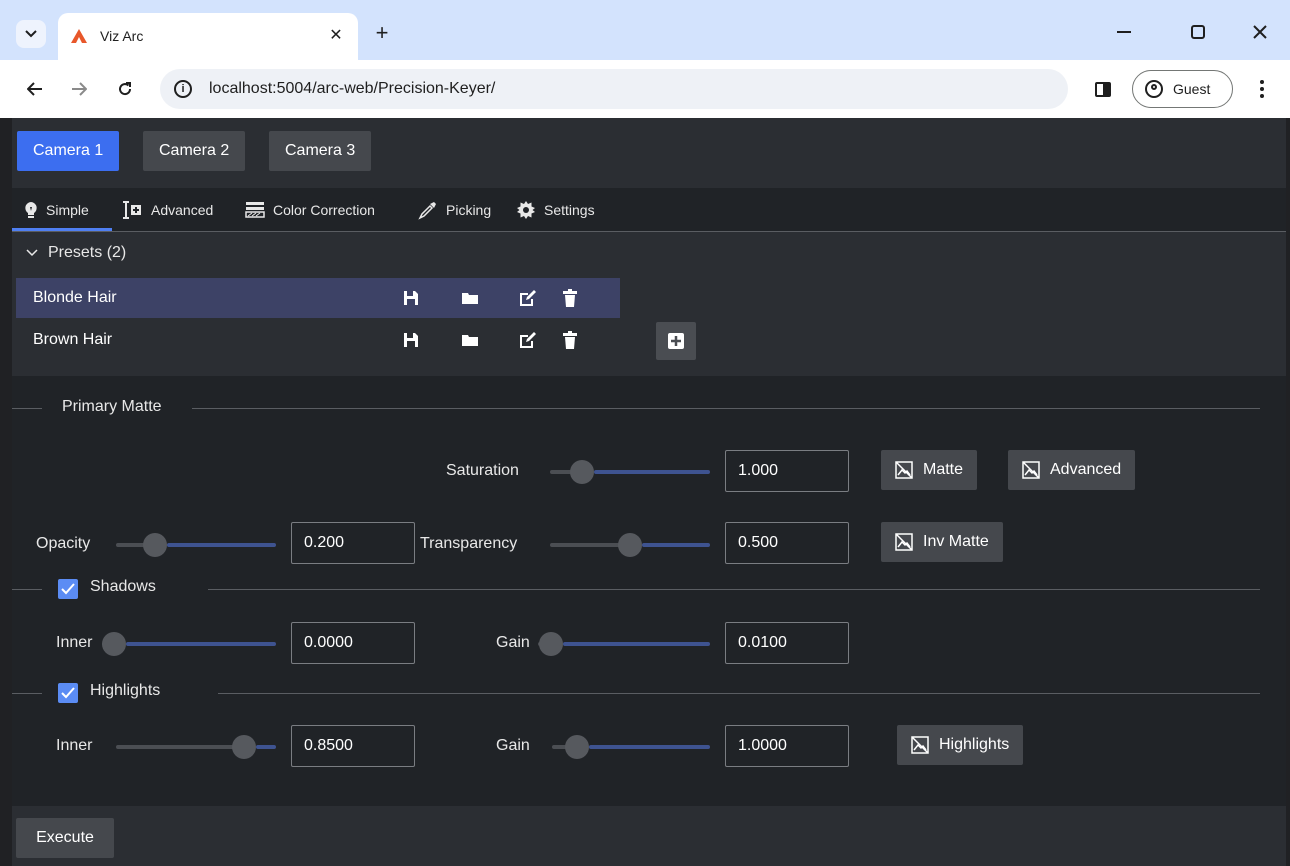 This screenshot has width=1290, height=866. What do you see at coordinates (189, 644) in the screenshot?
I see `shadows-inner-slider` at bounding box center [189, 644].